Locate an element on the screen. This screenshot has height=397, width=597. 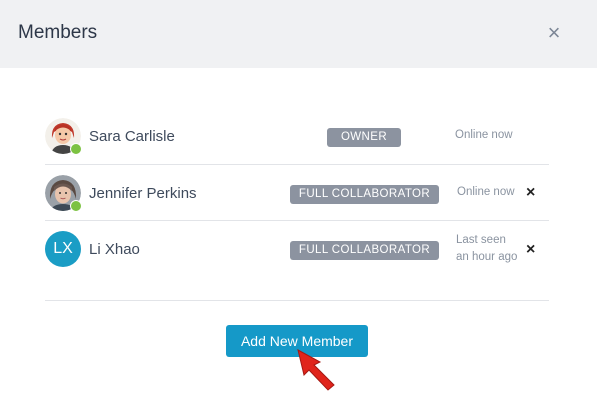
role-badge: OWNER is located at coordinates (364, 137).